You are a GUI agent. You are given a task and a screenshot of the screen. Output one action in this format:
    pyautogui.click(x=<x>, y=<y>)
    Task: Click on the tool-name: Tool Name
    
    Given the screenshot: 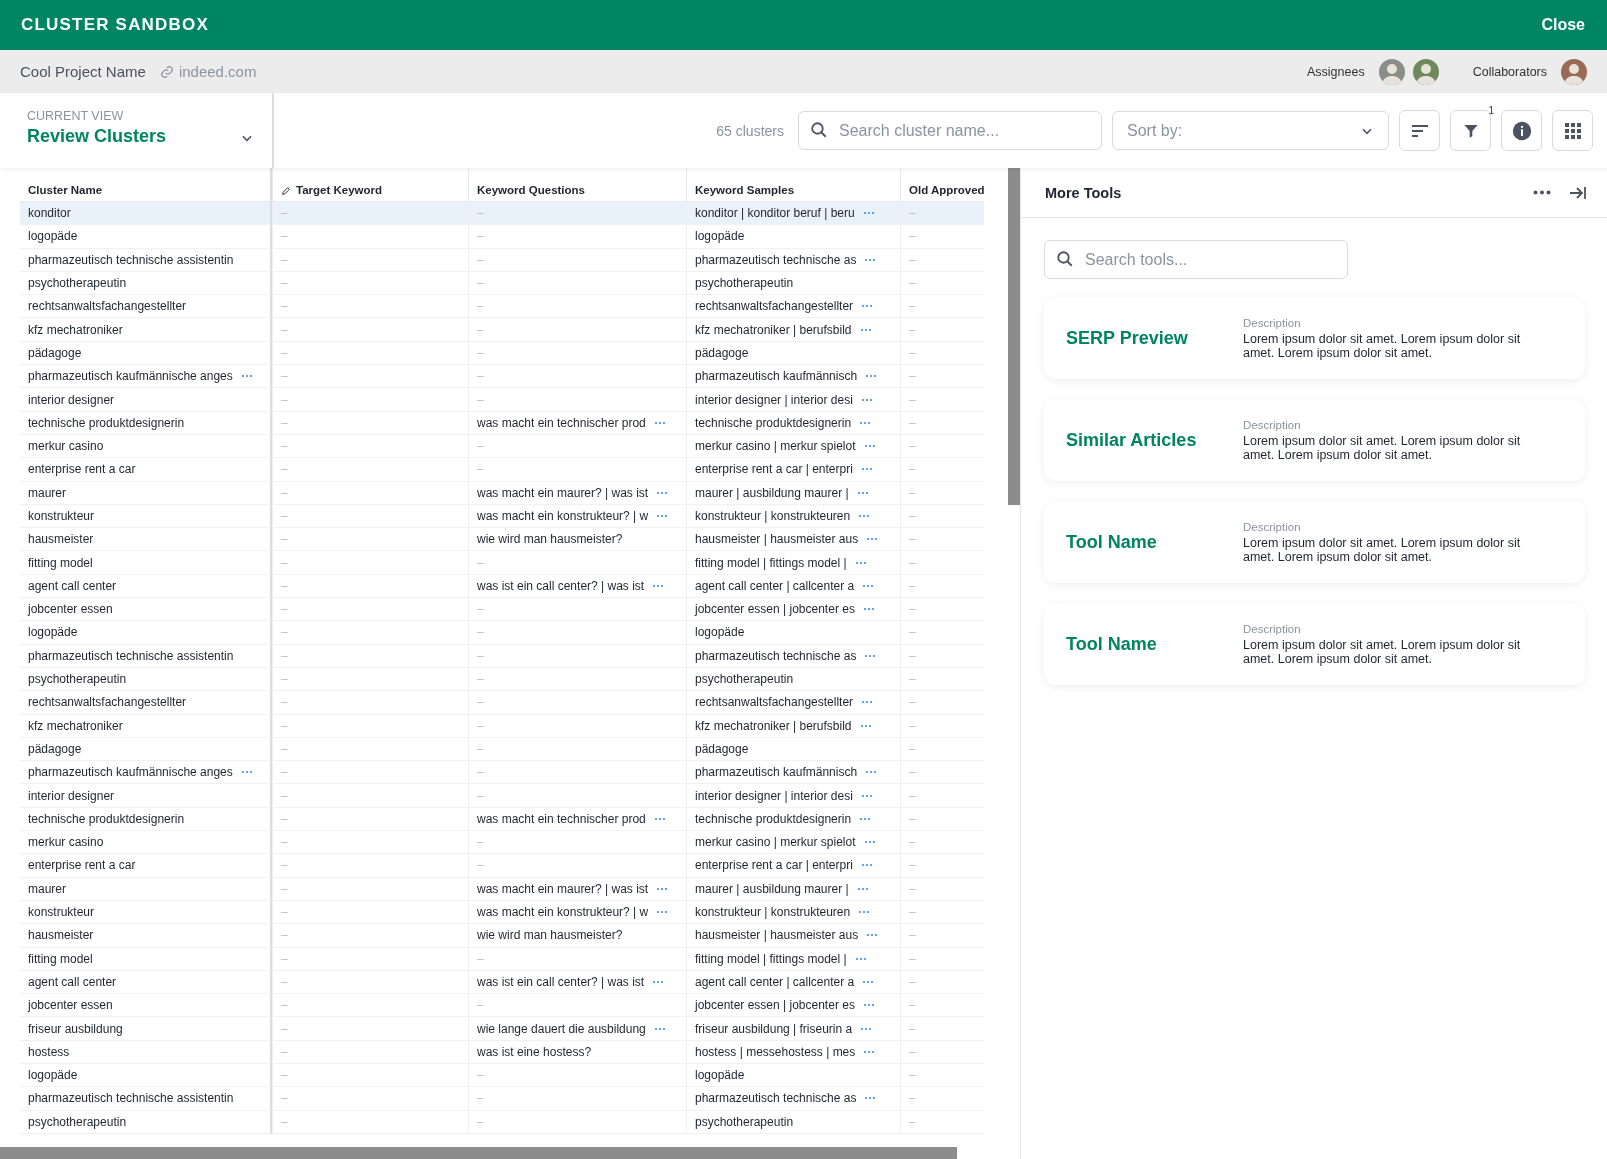 What is the action you would take?
    pyautogui.click(x=1112, y=542)
    